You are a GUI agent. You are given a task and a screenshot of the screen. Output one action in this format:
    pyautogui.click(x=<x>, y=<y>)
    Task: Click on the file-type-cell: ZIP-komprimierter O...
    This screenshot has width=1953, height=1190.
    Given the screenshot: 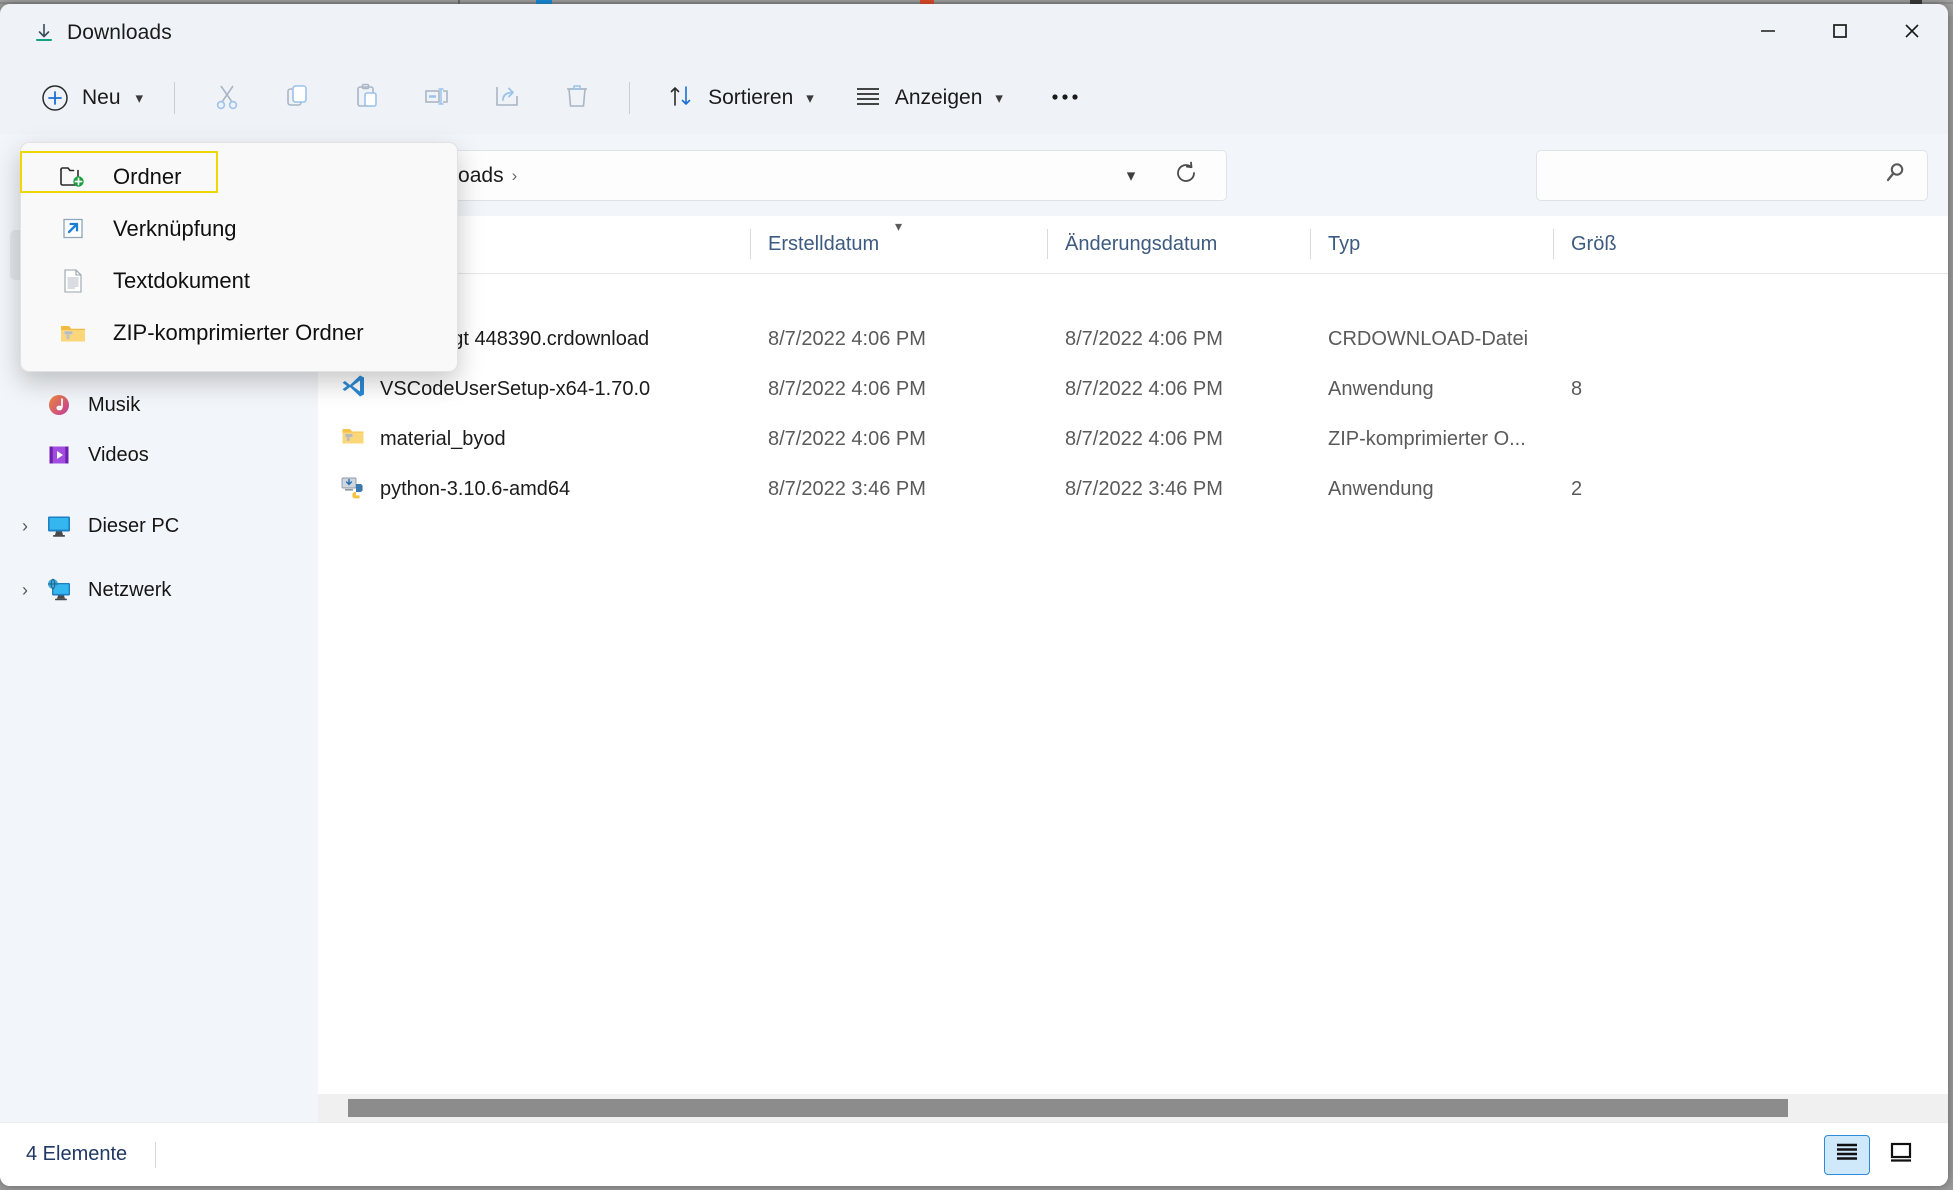 What is the action you would take?
    pyautogui.click(x=1427, y=438)
    